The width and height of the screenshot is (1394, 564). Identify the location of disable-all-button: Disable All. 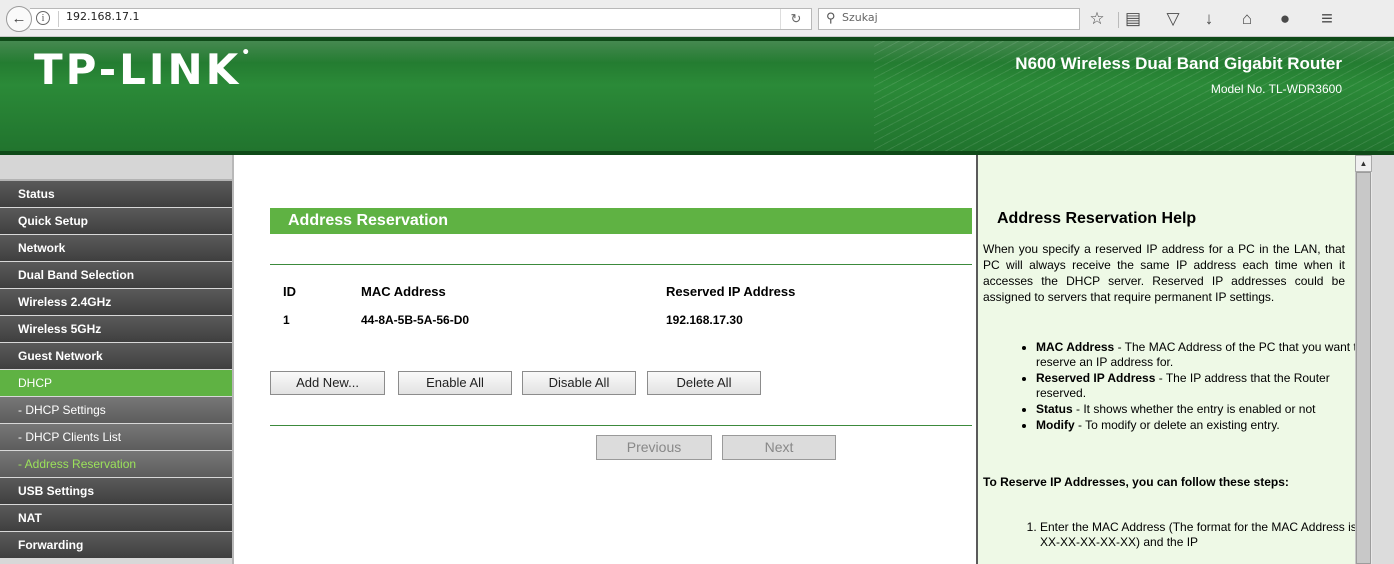
(579, 383).